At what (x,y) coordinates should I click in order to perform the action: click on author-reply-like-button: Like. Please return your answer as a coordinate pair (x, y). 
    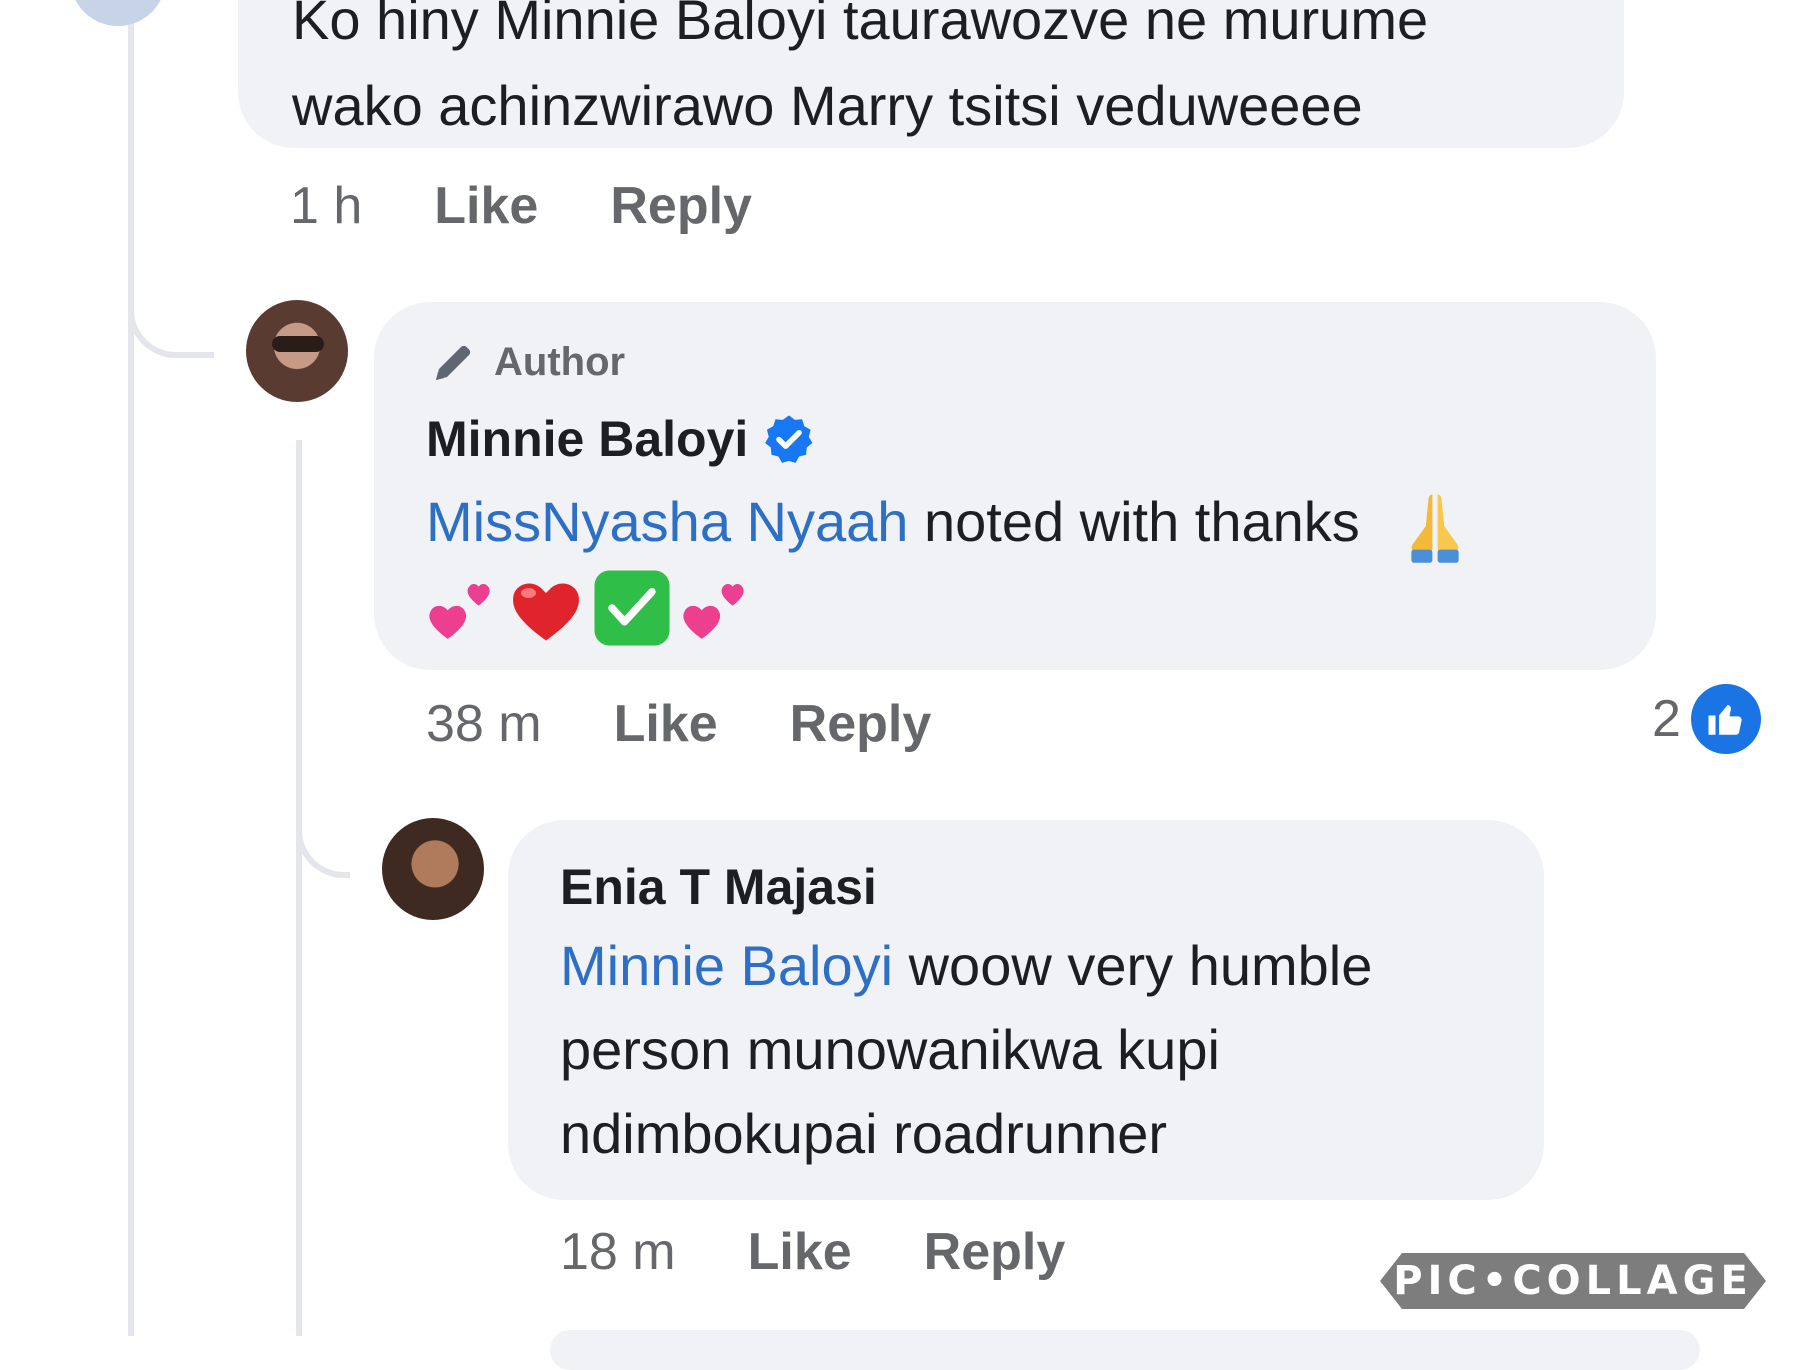
    Looking at the image, I should click on (666, 724).